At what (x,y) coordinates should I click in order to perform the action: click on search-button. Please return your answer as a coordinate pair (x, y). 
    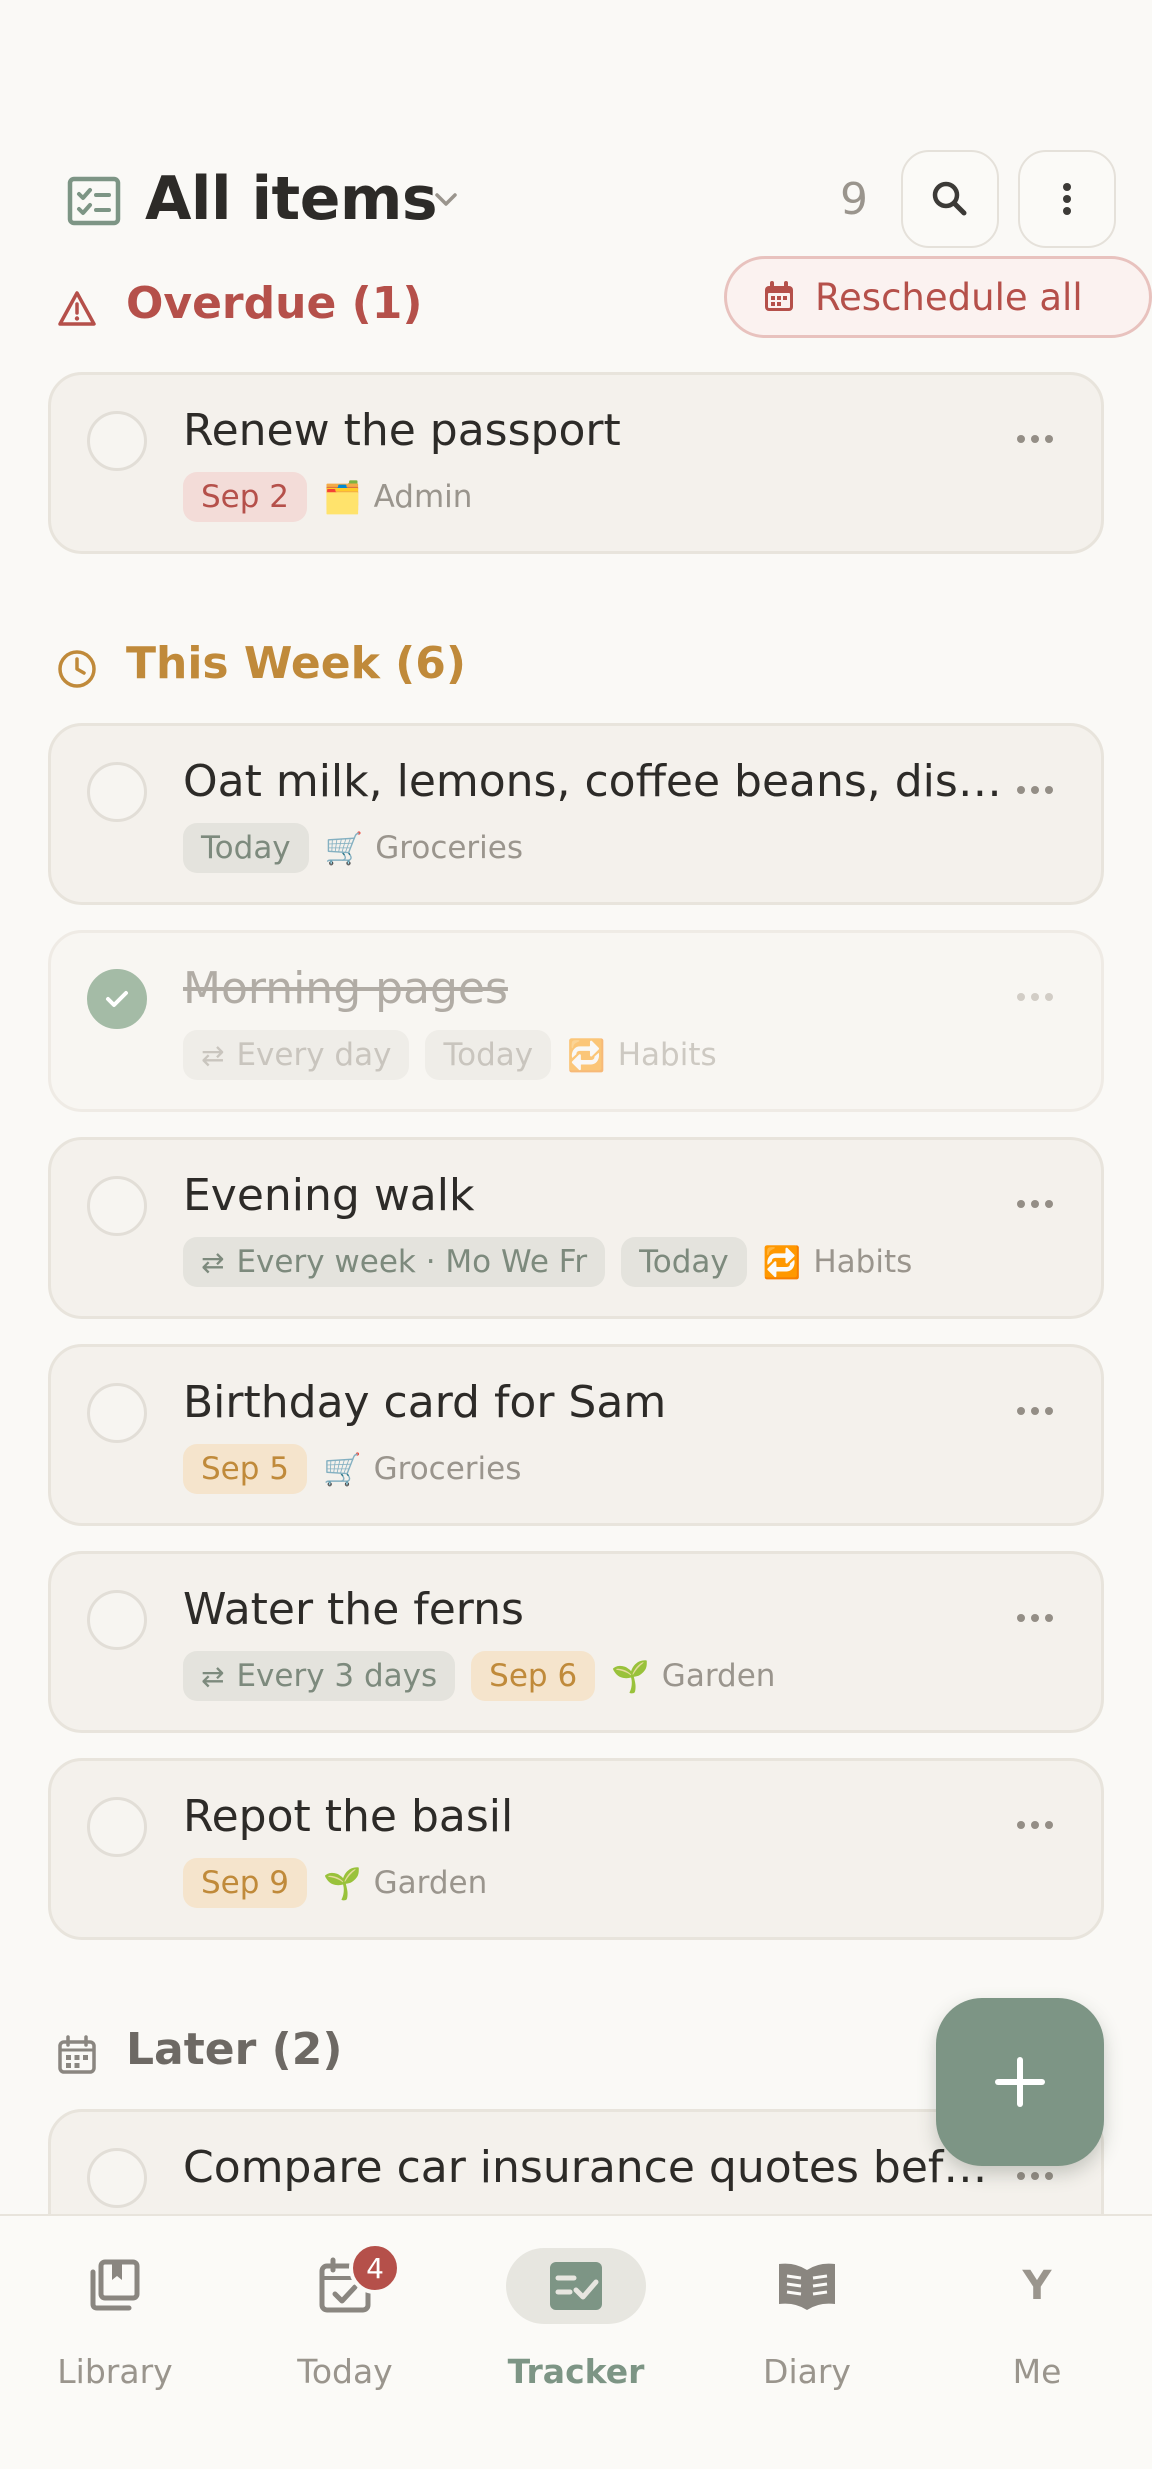
    Looking at the image, I should click on (950, 199).